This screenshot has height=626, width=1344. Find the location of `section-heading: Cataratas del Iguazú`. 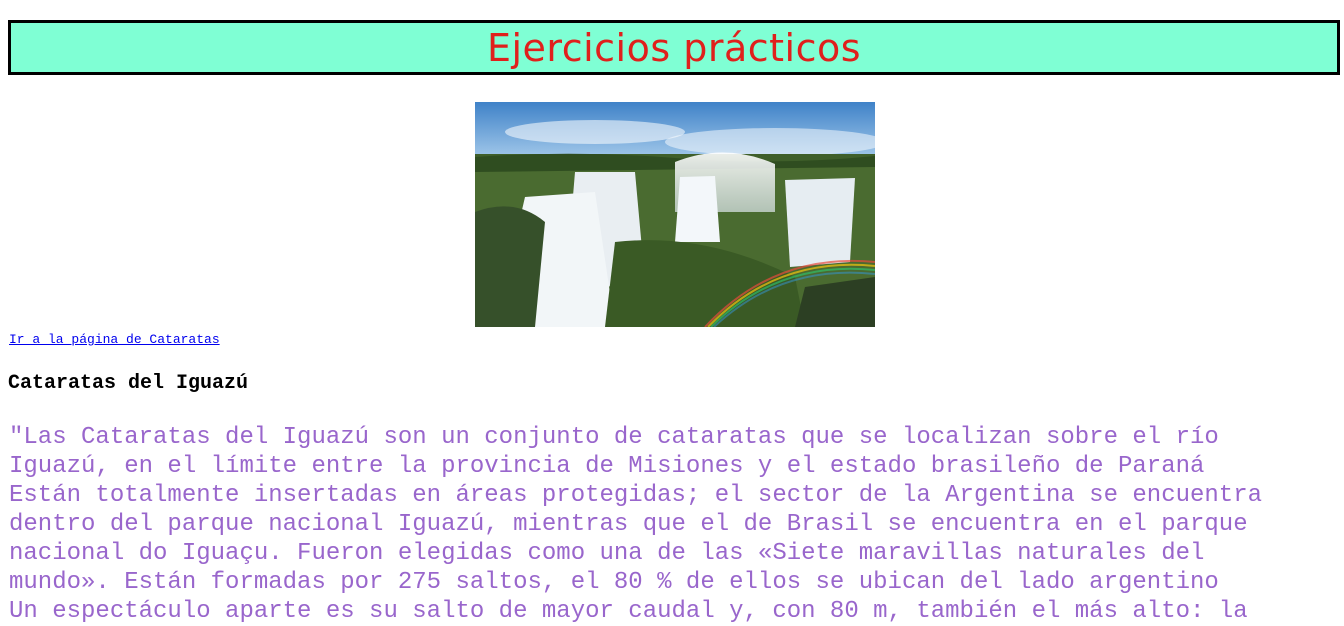

section-heading: Cataratas del Iguazú is located at coordinates (128, 383).